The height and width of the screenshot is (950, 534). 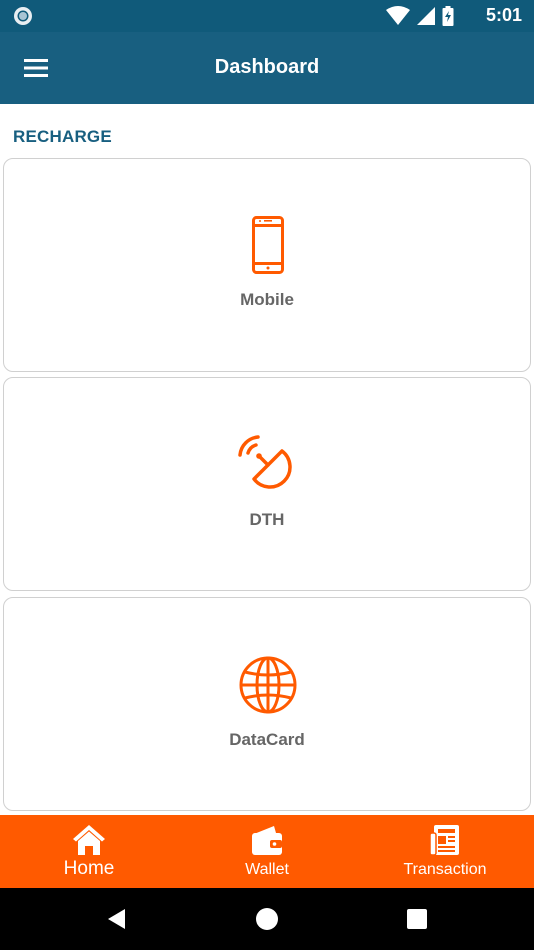 What do you see at coordinates (267, 16) in the screenshot?
I see `status-bar: 5:01` at bounding box center [267, 16].